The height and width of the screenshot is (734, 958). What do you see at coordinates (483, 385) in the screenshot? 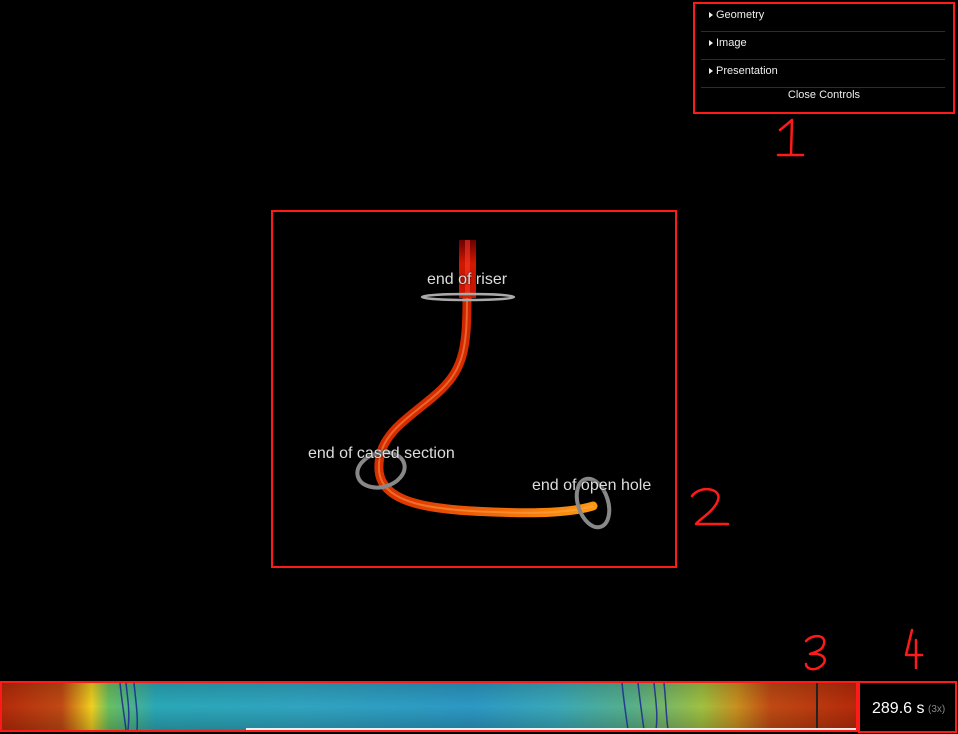
I see `wellbore-render` at bounding box center [483, 385].